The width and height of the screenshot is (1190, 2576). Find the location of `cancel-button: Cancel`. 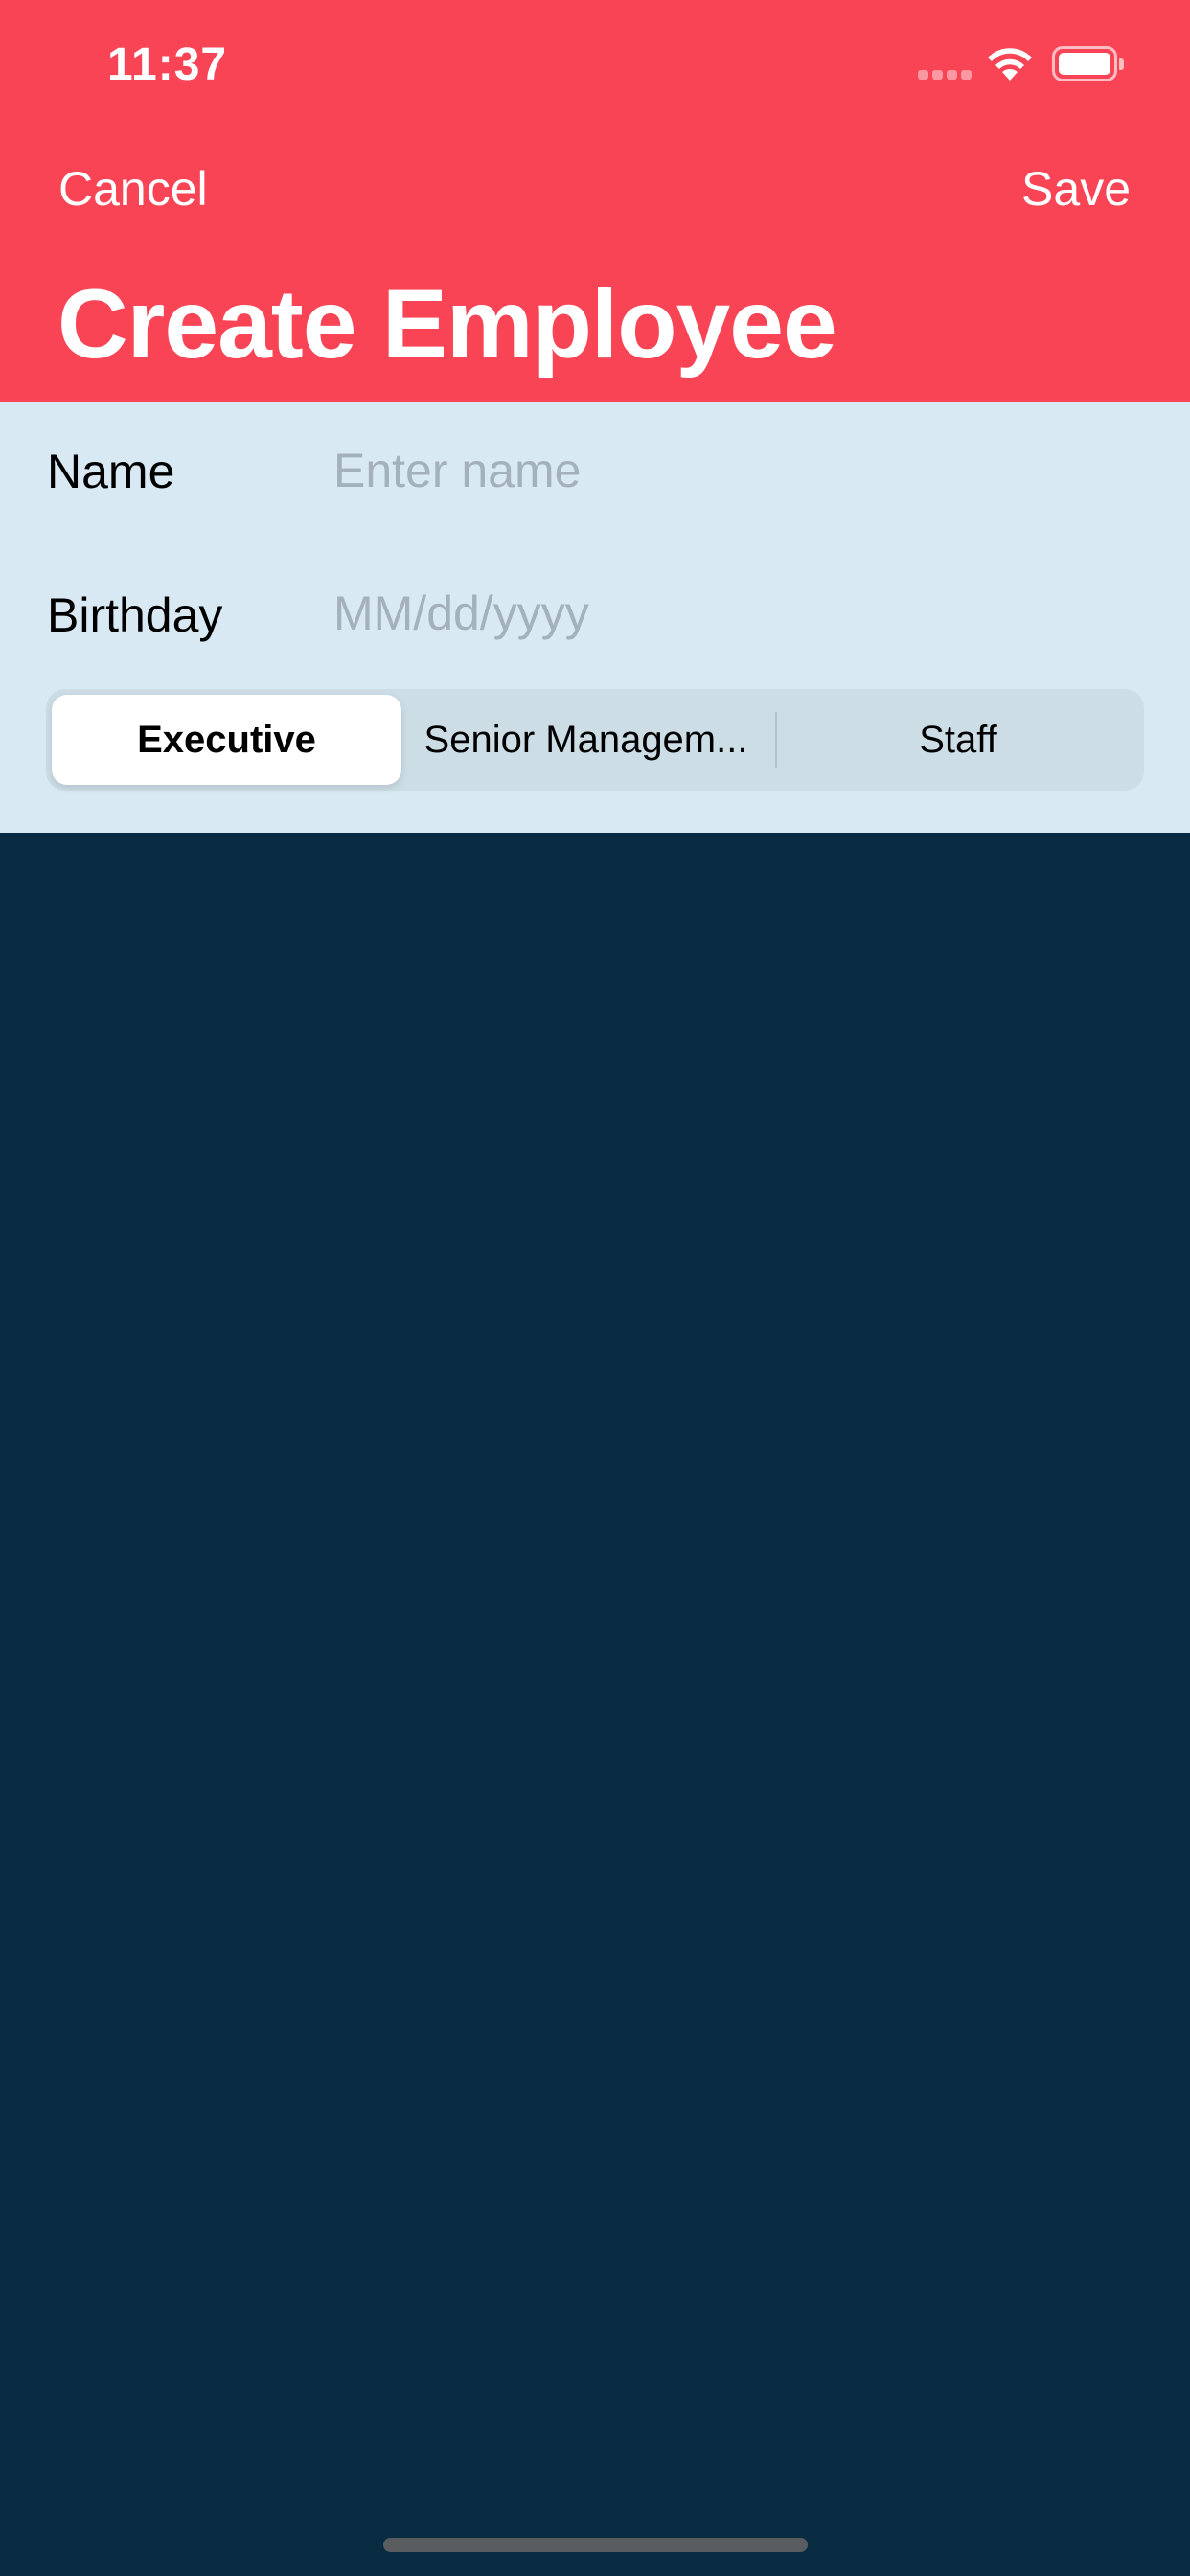

cancel-button: Cancel is located at coordinates (133, 189).